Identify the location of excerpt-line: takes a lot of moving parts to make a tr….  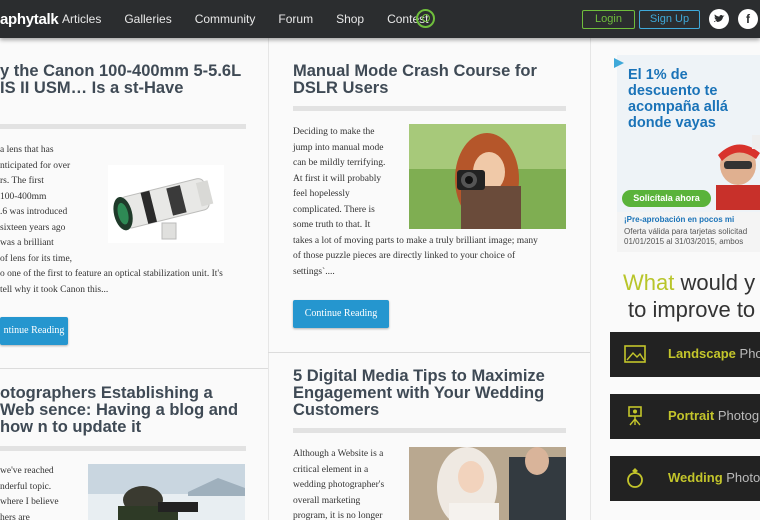
(415, 240).